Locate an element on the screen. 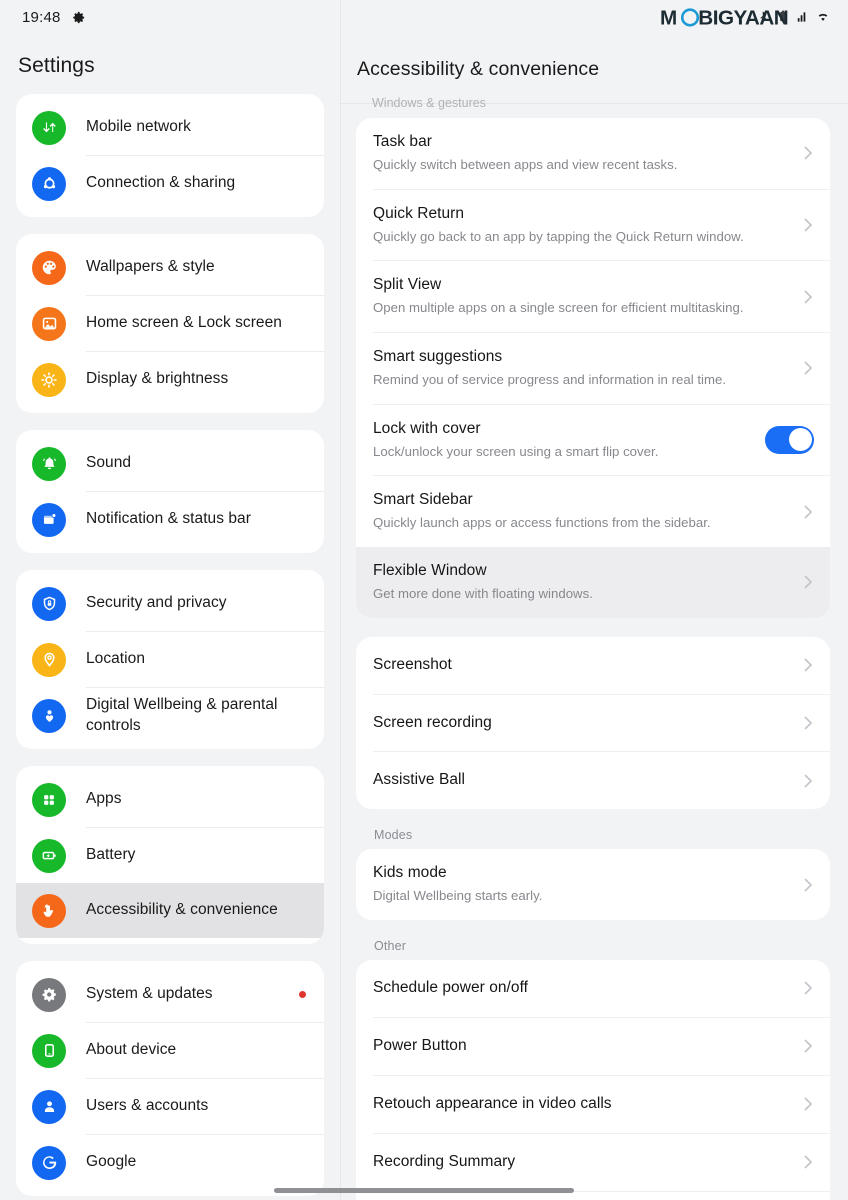 The image size is (848, 1200). status-bar-left: 19:48 is located at coordinates (170, 17).